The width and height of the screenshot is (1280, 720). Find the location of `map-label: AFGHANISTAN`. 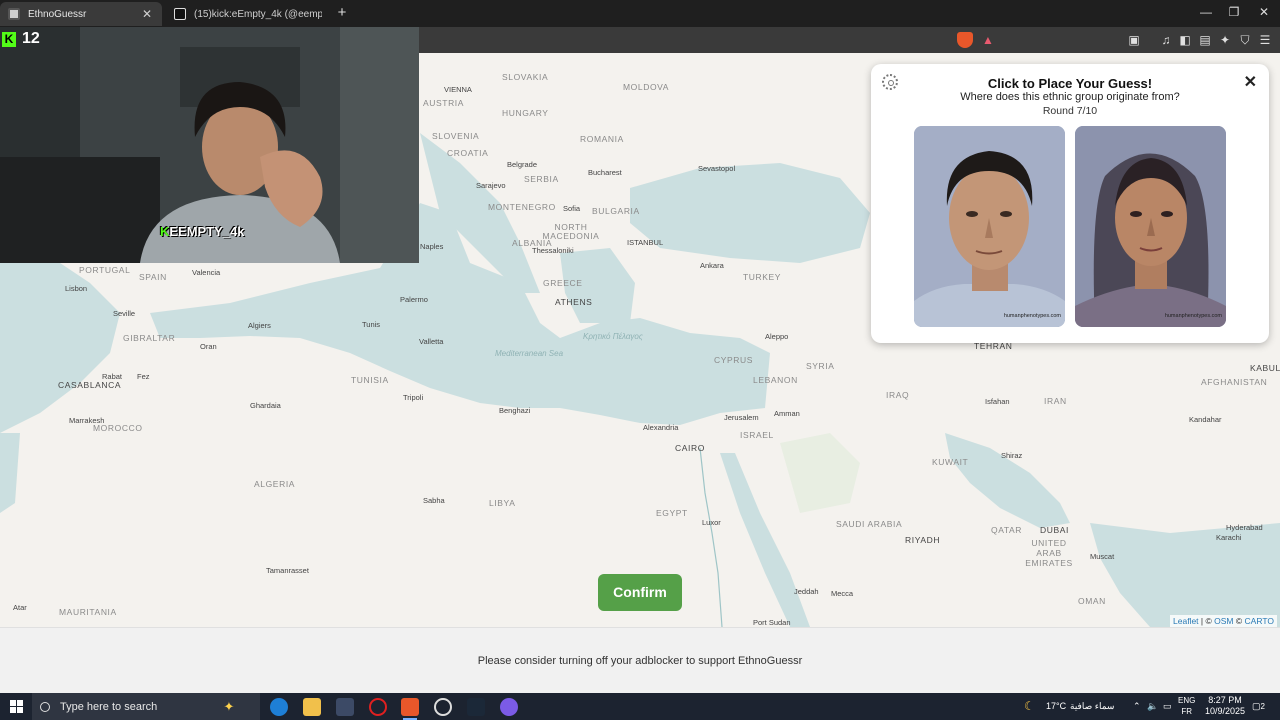

map-label: AFGHANISTAN is located at coordinates (1234, 382).